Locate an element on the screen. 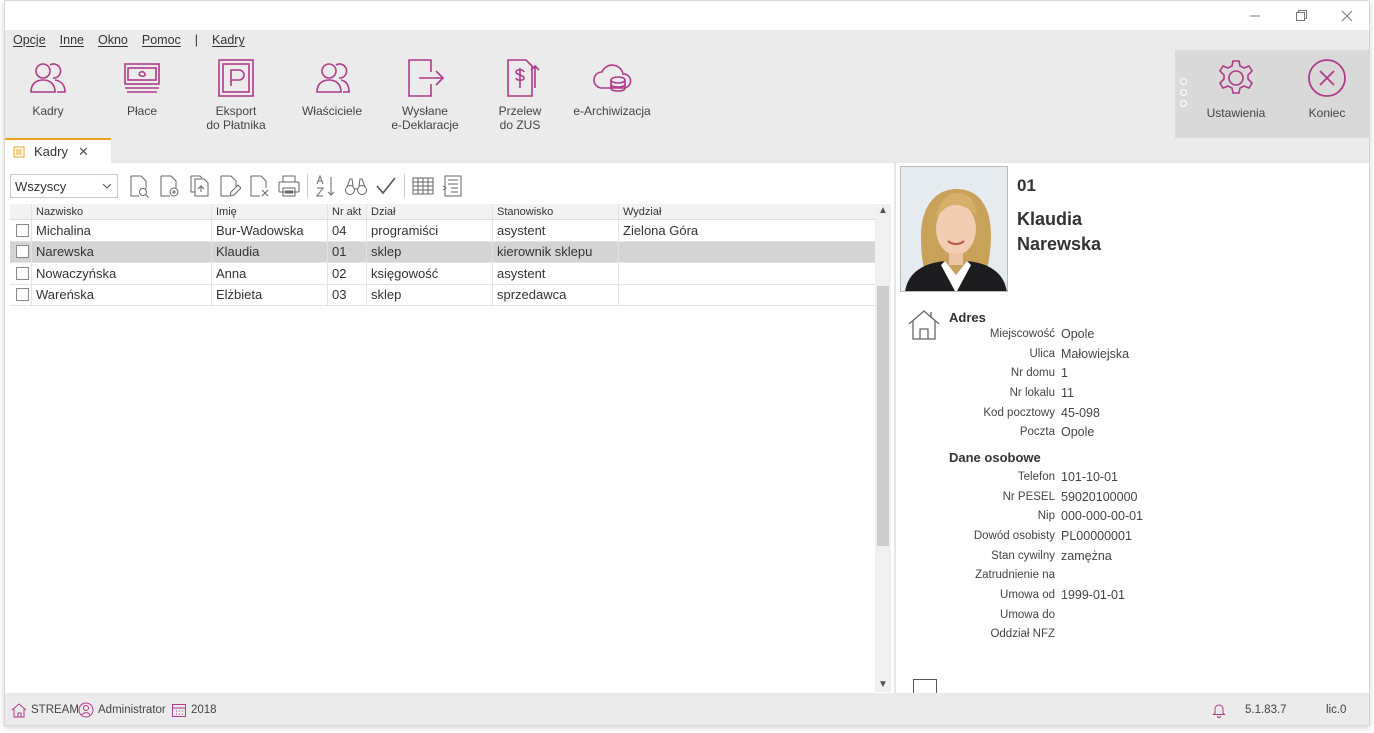  restore-button is located at coordinates (1301, 16).